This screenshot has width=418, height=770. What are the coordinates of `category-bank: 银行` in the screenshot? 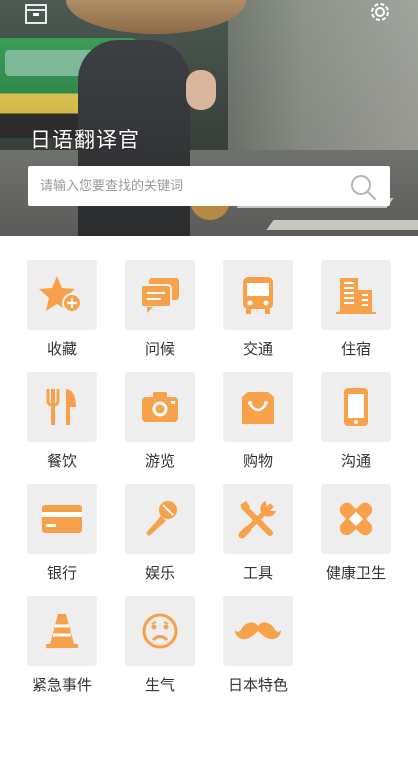 It's located at (62, 521).